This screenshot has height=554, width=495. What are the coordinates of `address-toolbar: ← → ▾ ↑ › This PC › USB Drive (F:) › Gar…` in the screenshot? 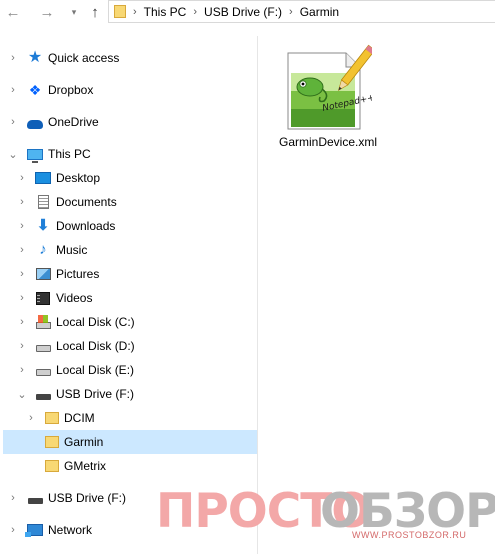 It's located at (247, 12).